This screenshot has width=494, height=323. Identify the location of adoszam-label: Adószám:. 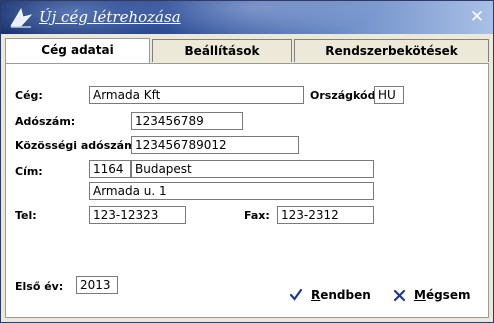
(45, 121).